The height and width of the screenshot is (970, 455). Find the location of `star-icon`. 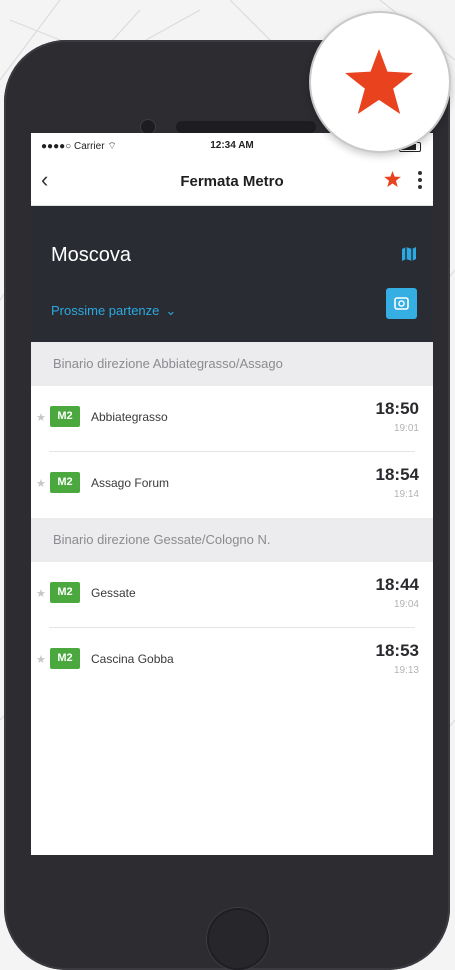

star-icon is located at coordinates (379, 81).